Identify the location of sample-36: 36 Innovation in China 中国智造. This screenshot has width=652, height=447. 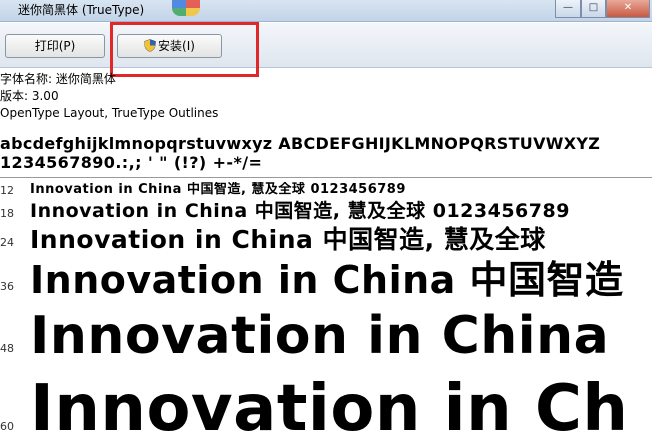
(326, 282).